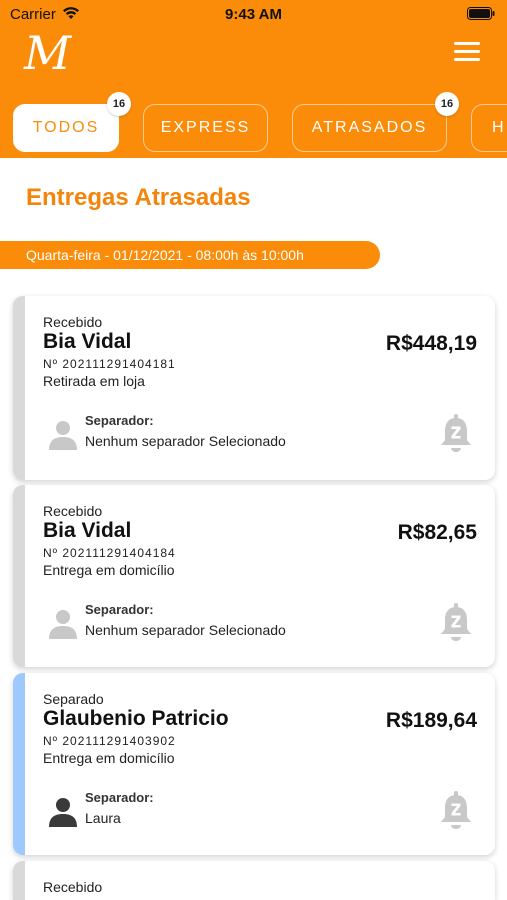 The height and width of the screenshot is (900, 507). I want to click on tab-atrasados: ATRASADOS, so click(369, 128).